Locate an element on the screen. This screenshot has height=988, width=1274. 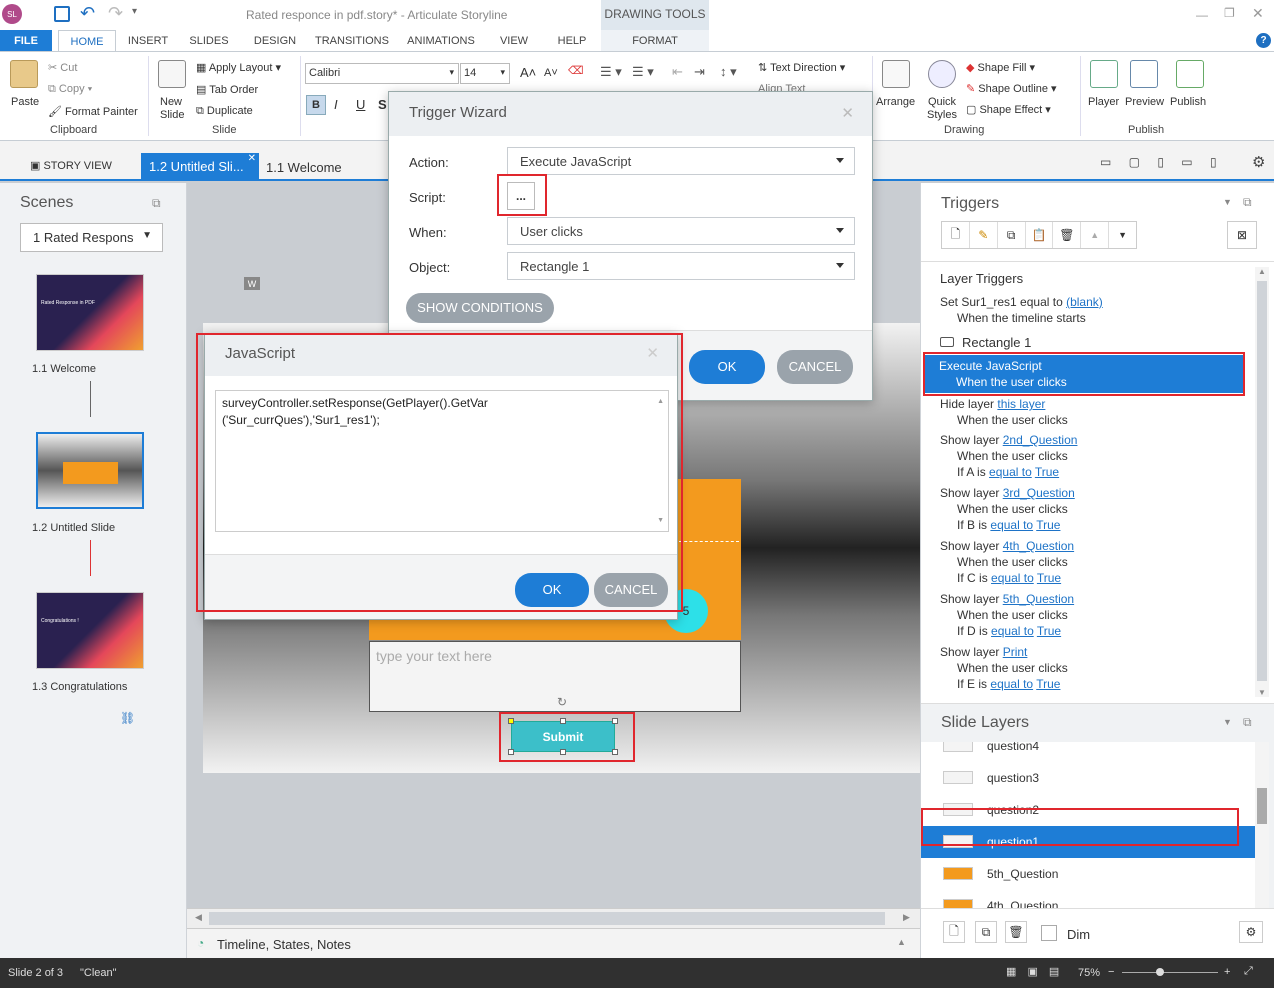
zoom-slider-thumb is located at coordinates (1160, 972).